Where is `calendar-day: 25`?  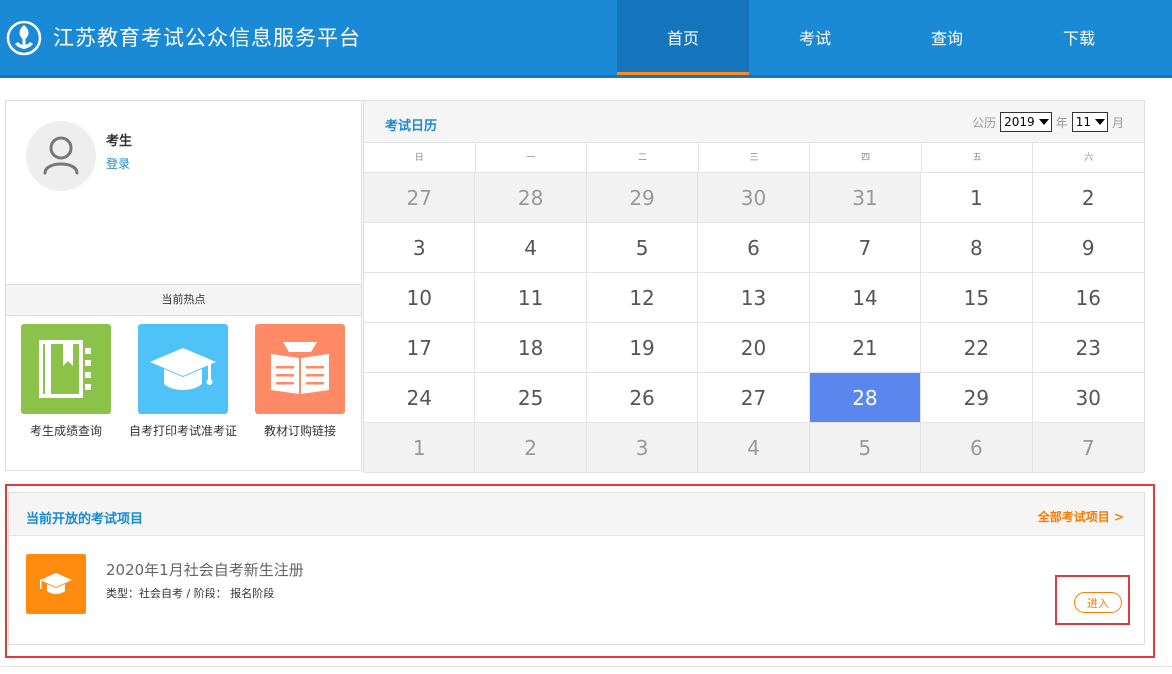
calendar-day: 25 is located at coordinates (531, 398).